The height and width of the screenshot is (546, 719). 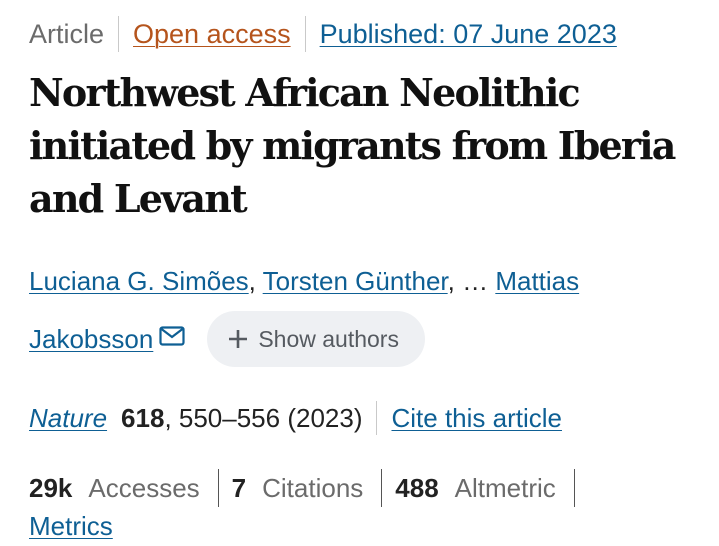 What do you see at coordinates (212, 34) in the screenshot?
I see `open-access-link: Open access` at bounding box center [212, 34].